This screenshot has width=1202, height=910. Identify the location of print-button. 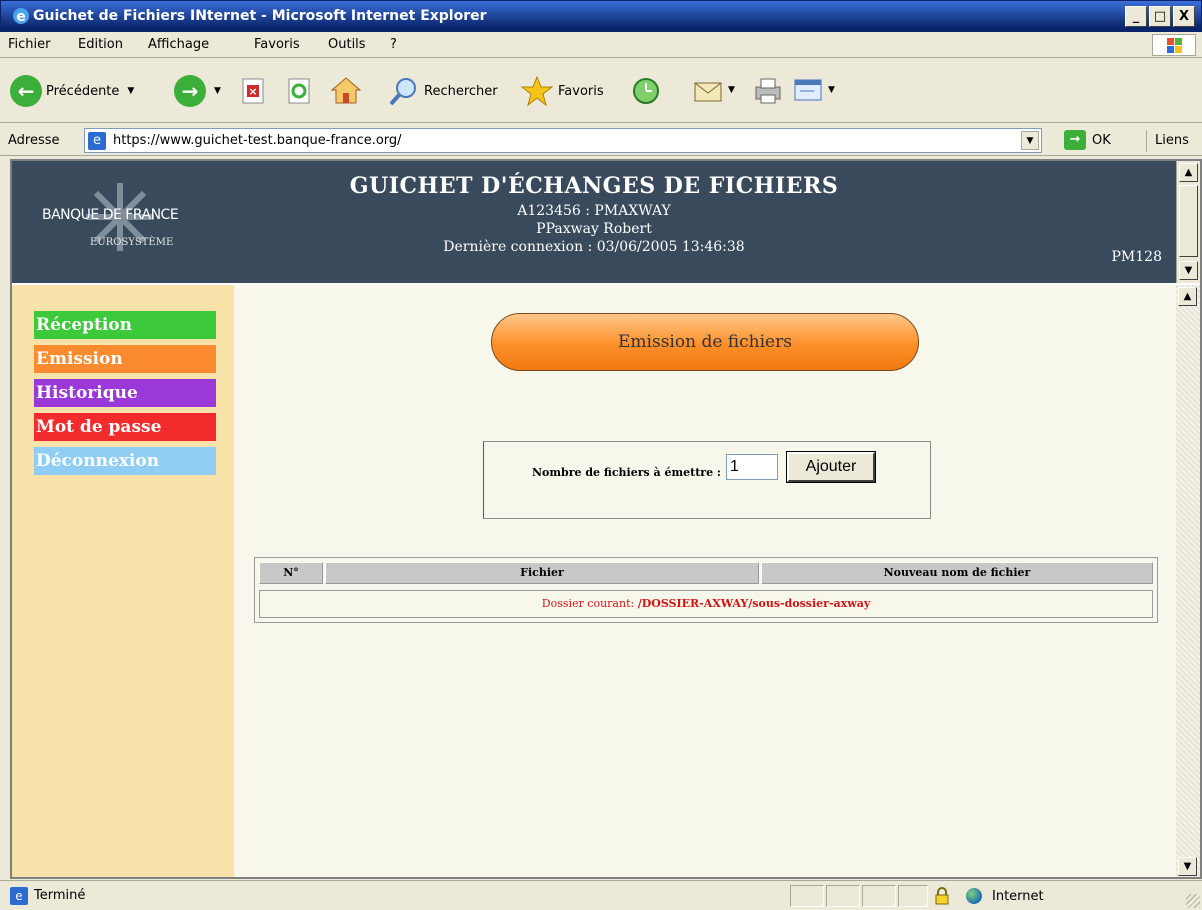
(768, 90).